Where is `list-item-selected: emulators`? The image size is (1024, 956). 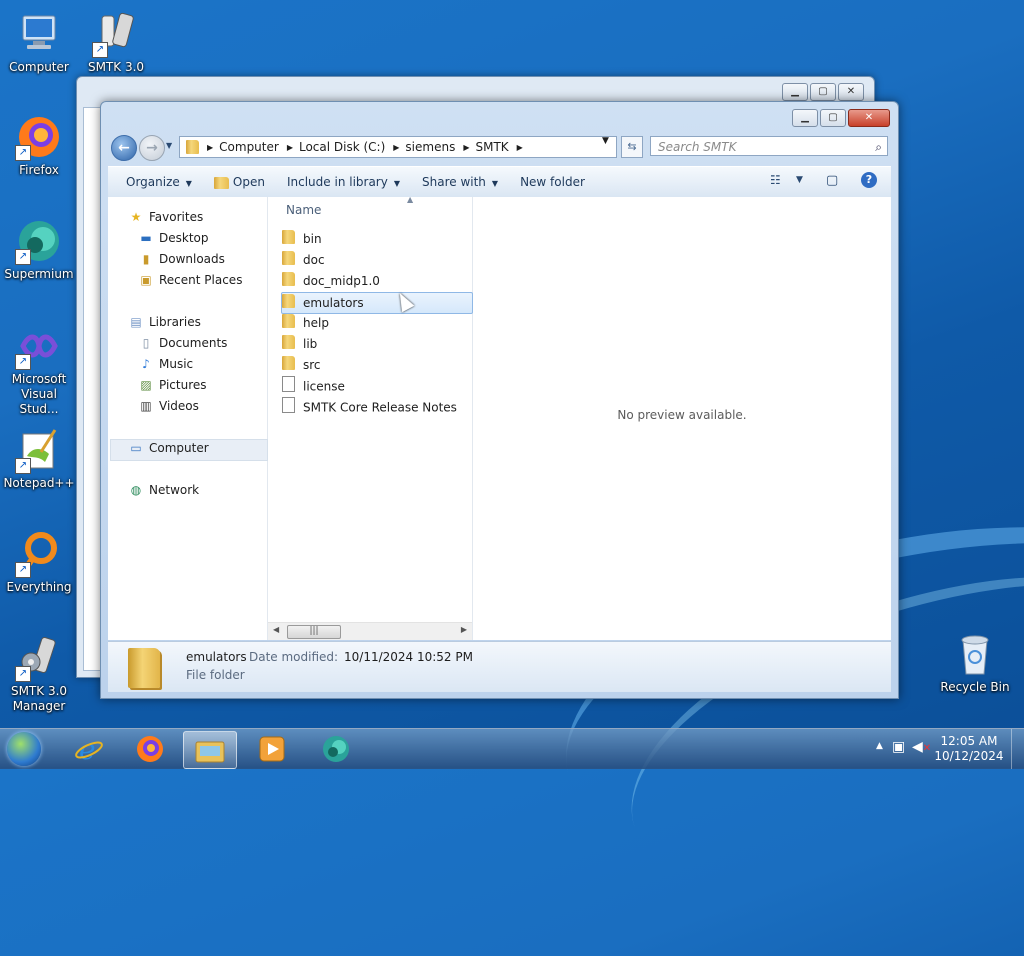 list-item-selected: emulators is located at coordinates (377, 303).